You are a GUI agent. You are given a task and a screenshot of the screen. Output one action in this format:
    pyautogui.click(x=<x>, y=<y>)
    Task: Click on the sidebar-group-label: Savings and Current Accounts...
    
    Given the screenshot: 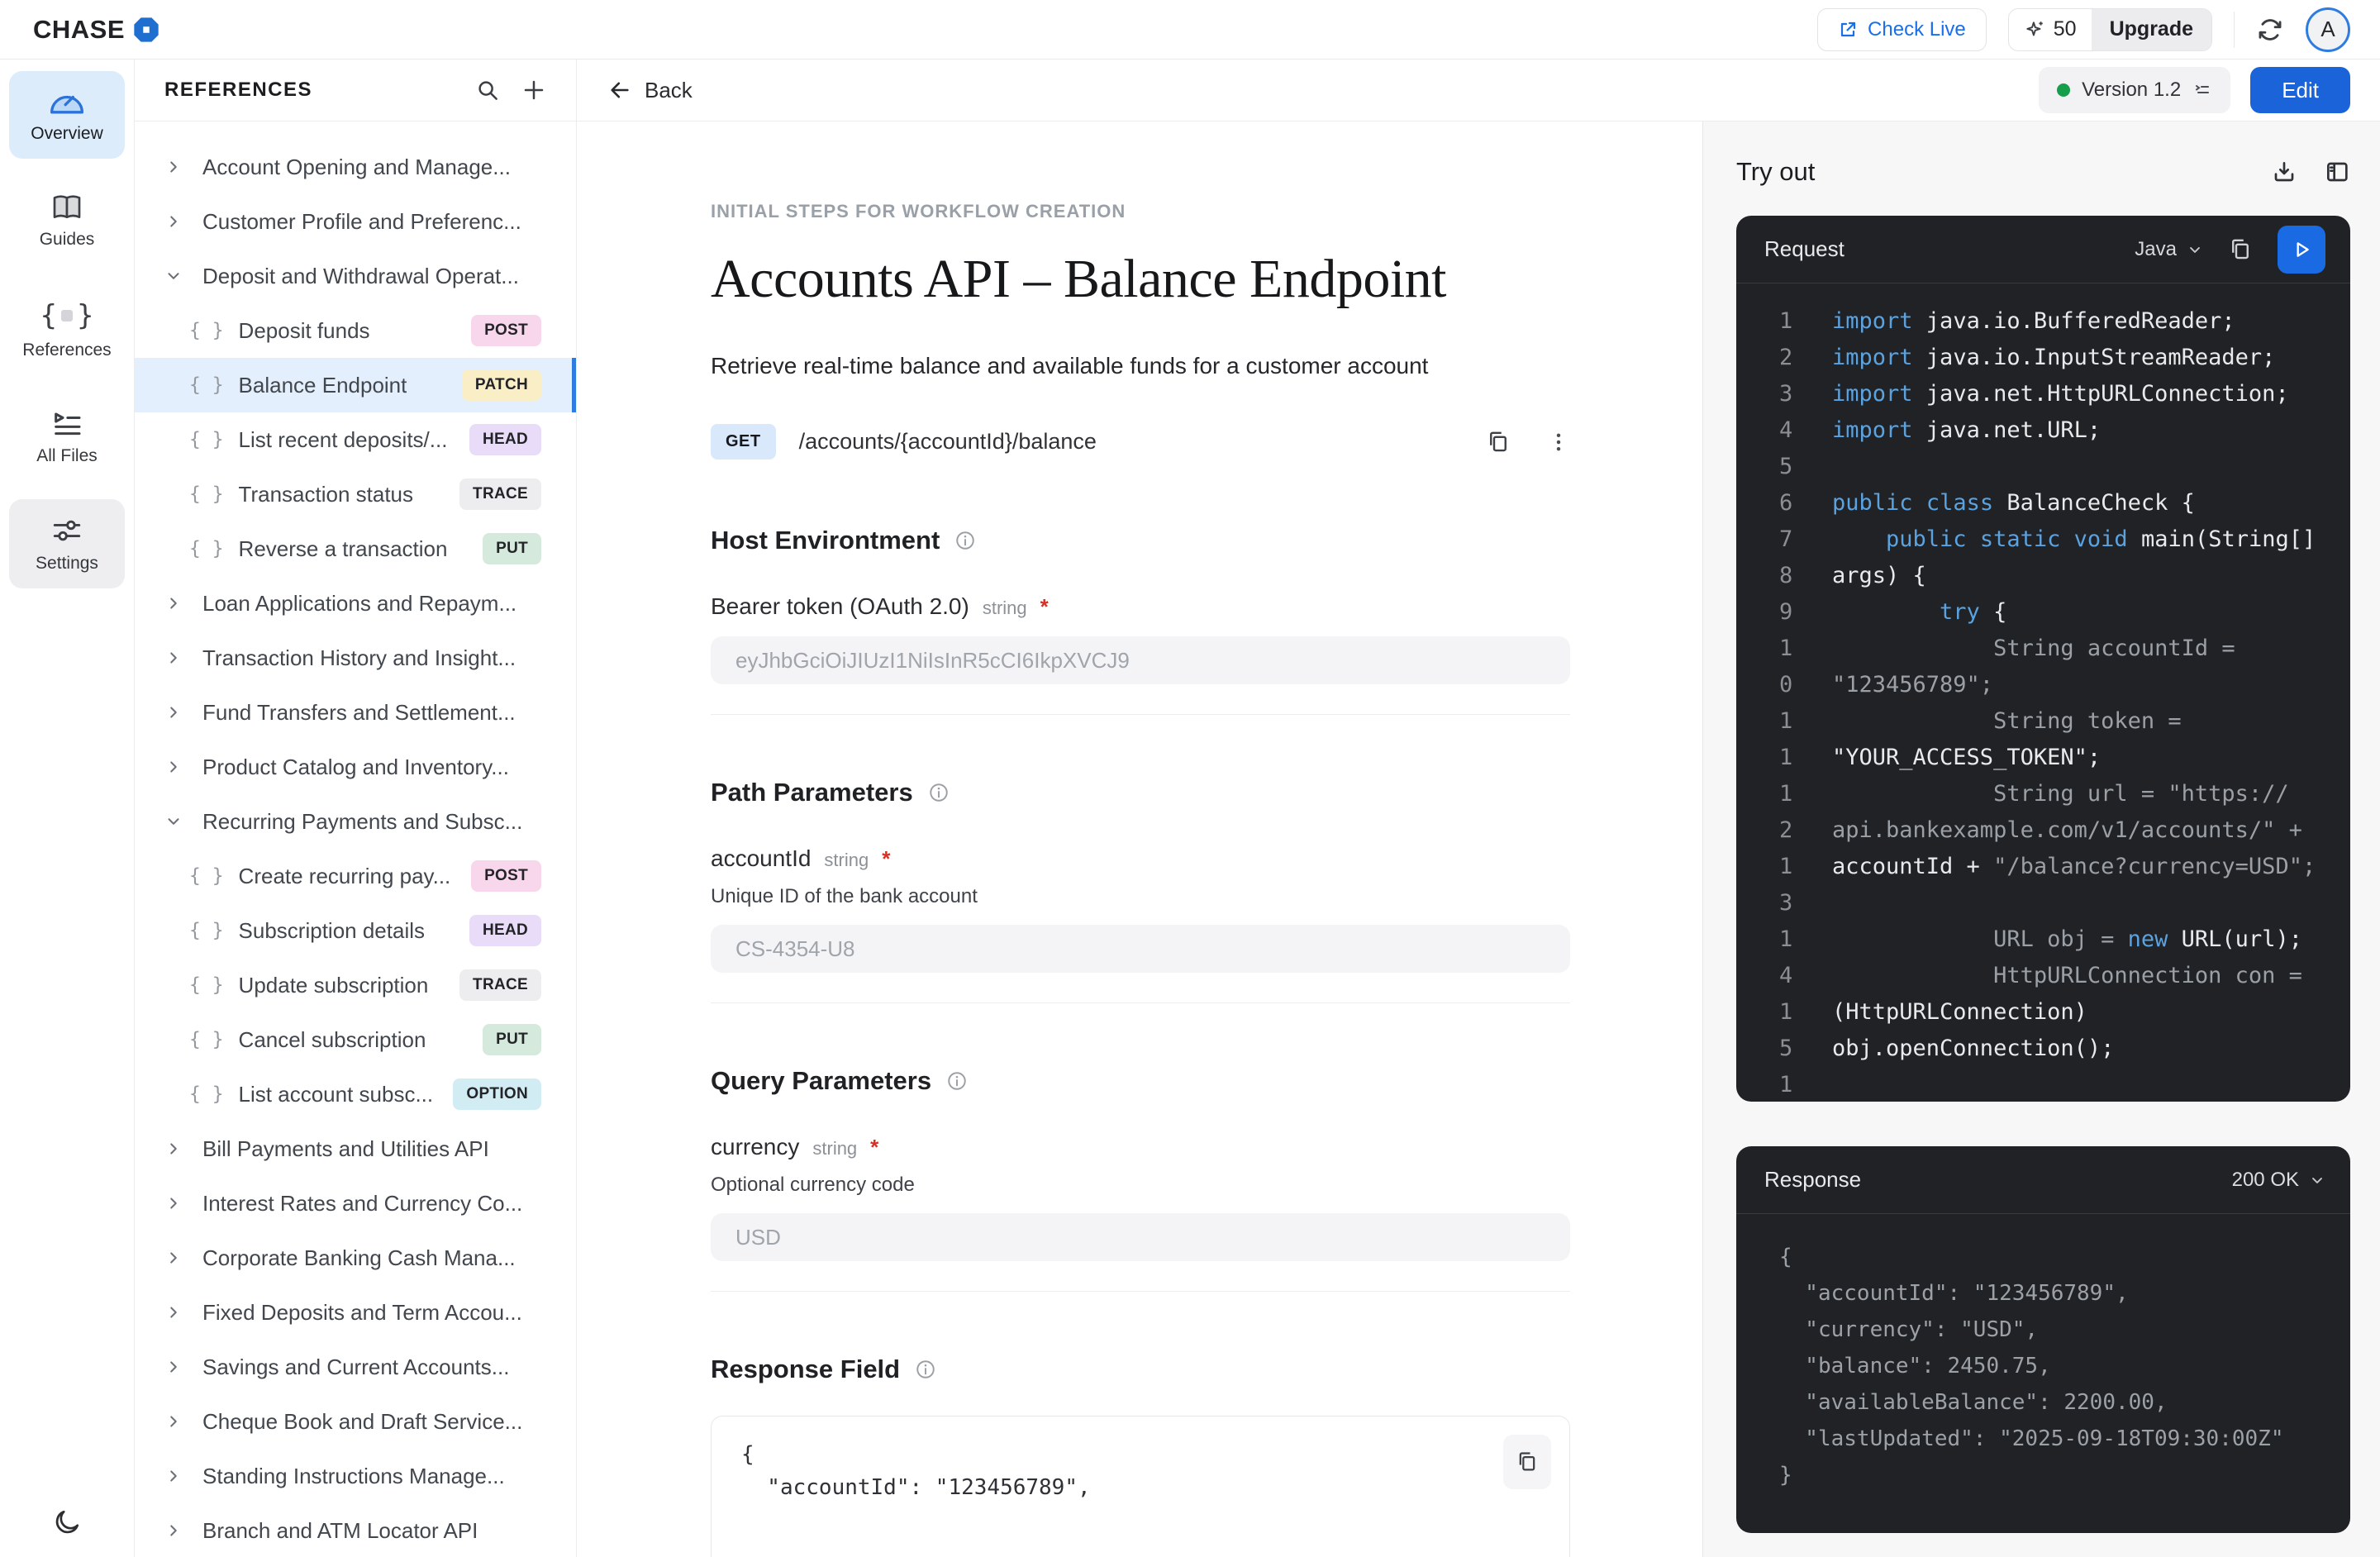 What is the action you would take?
    pyautogui.click(x=356, y=1366)
    